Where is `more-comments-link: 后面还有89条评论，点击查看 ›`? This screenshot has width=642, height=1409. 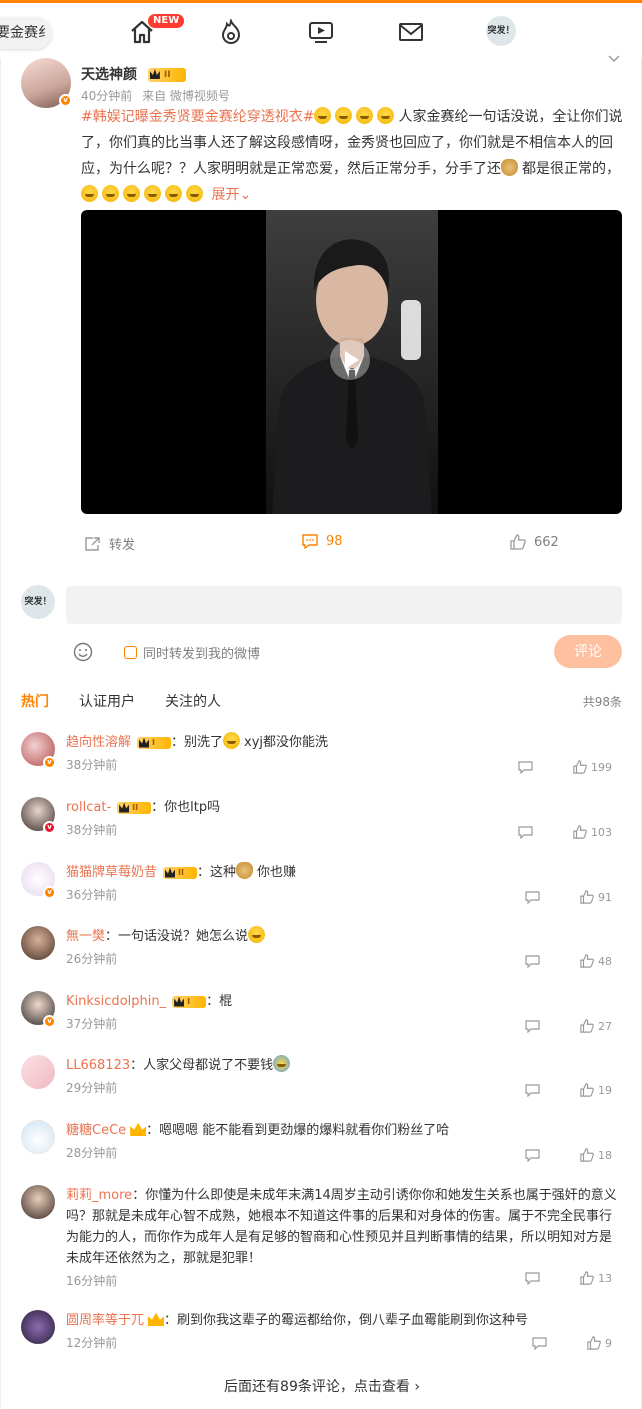 more-comments-link: 后面还有89条评论，点击查看 › is located at coordinates (321, 1386).